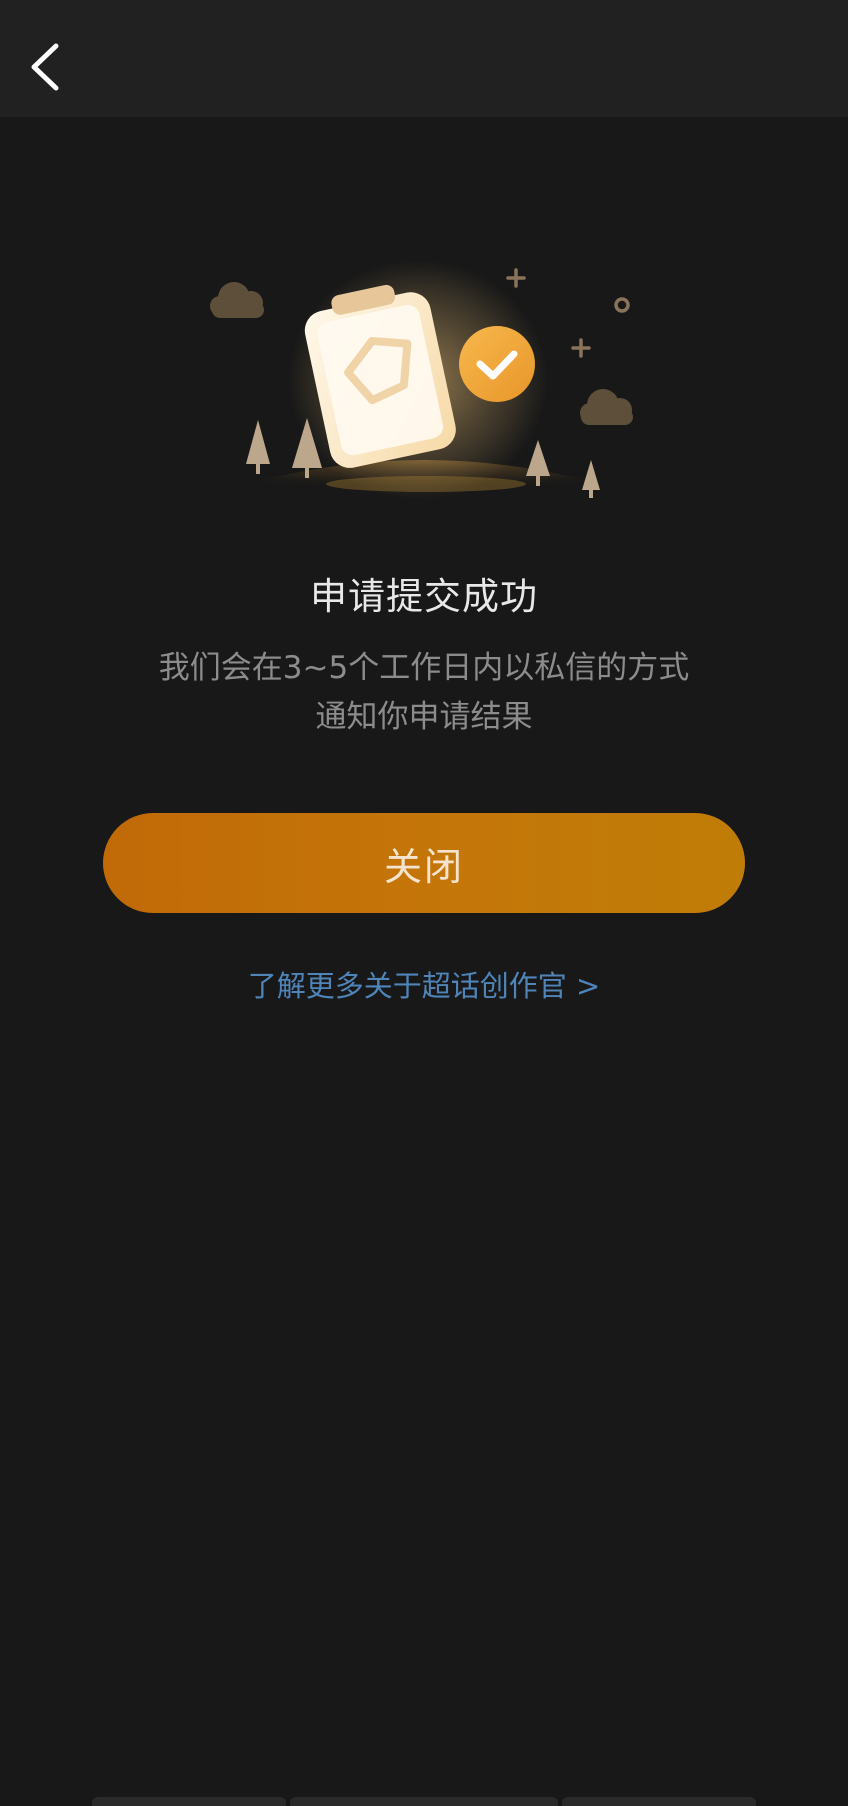 The height and width of the screenshot is (1806, 848). What do you see at coordinates (497, 364) in the screenshot?
I see `check-circle-icon` at bounding box center [497, 364].